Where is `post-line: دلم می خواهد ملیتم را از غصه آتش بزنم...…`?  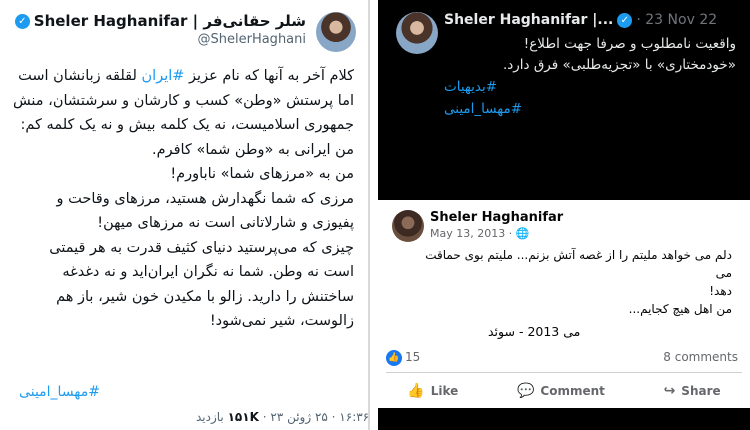
post-line: دلم می خواهد ملیتم را از غصه آتش بزنم...… is located at coordinates (578, 264).